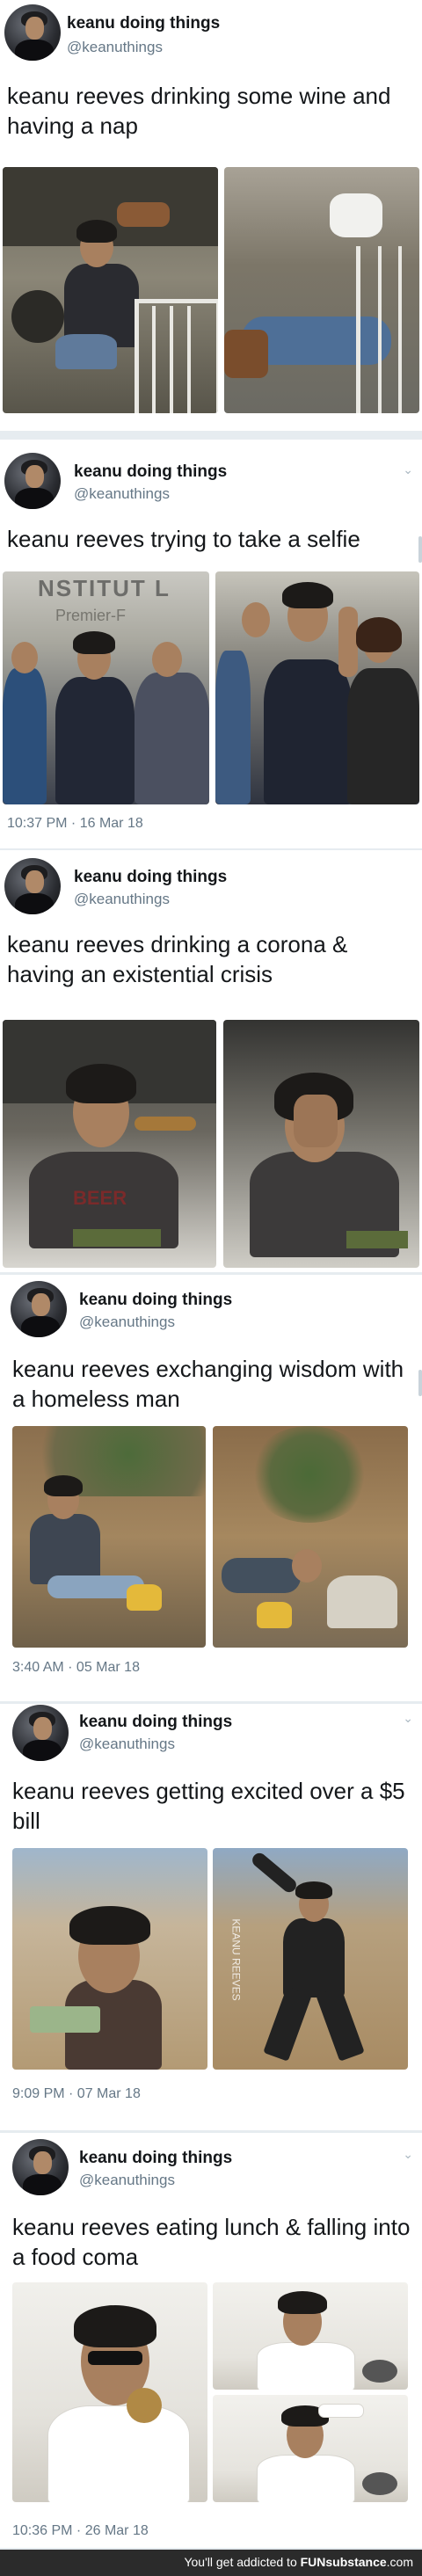  I want to click on footer-line: You'll get addicted to FUNsubstance.com, so click(298, 2562).